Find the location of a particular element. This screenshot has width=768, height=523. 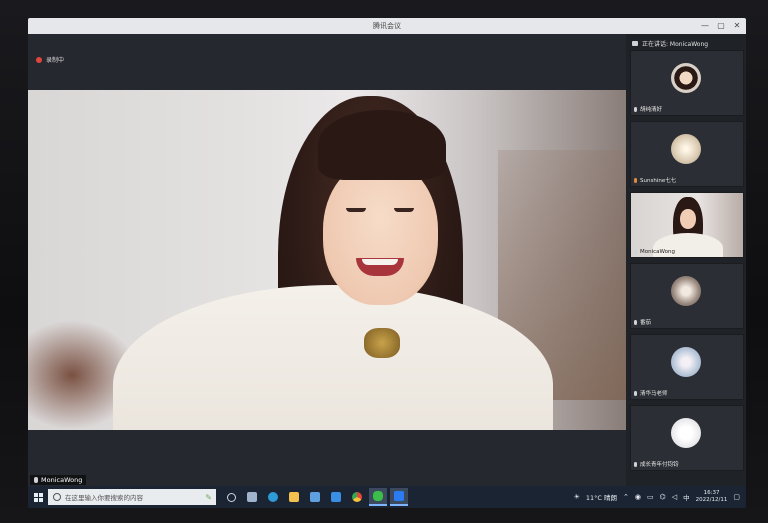

taskbar-search: 在这里输入你要搜索的内容 ✎ is located at coordinates (132, 497).